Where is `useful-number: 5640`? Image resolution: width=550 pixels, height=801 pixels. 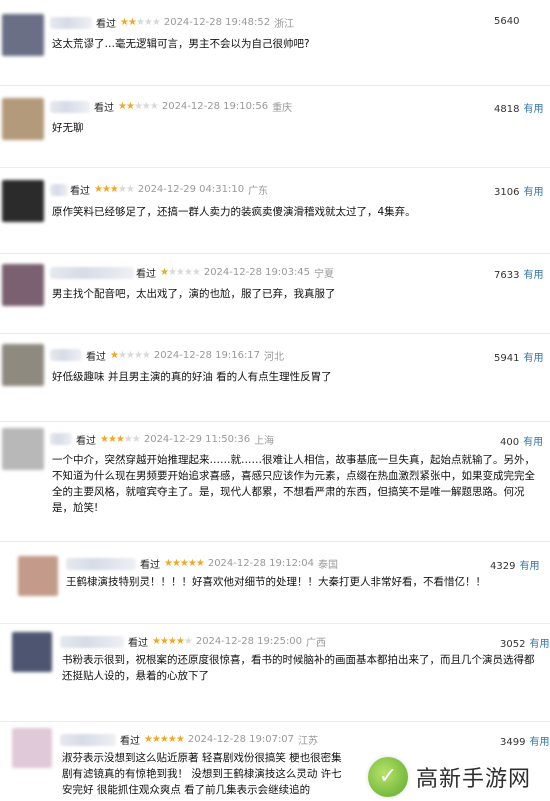
useful-number: 5640 is located at coordinates (507, 21).